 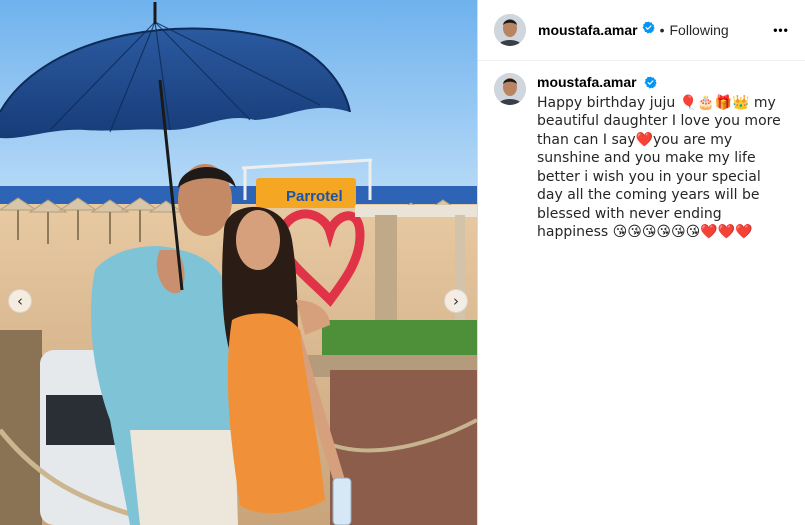 I want to click on chevron-left-icon: ‹, so click(x=20, y=300).